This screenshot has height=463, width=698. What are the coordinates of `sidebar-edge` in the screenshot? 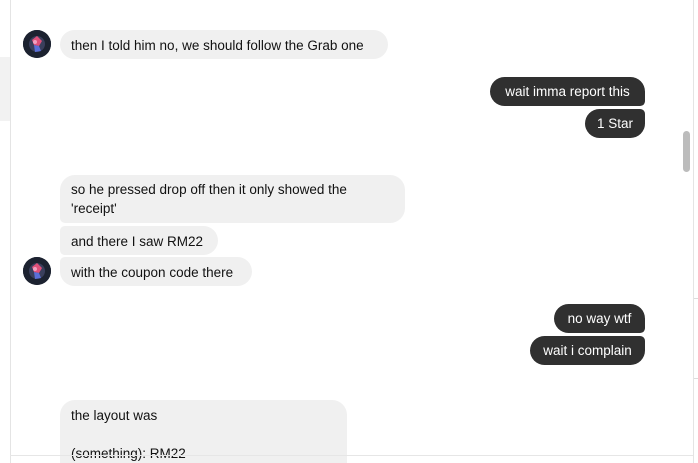 It's located at (5, 231).